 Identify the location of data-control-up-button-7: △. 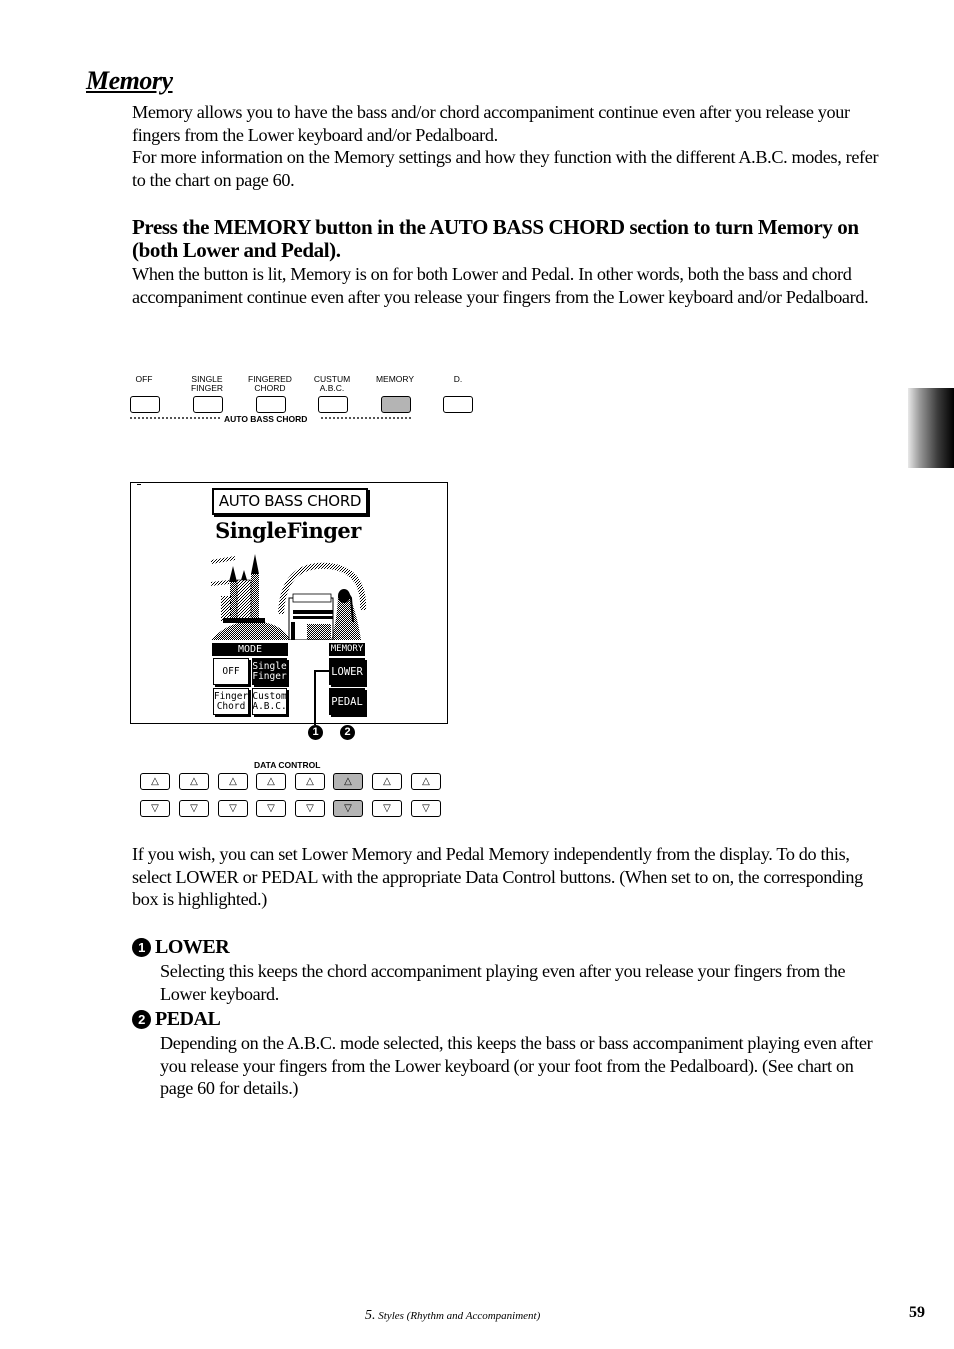
(387, 781).